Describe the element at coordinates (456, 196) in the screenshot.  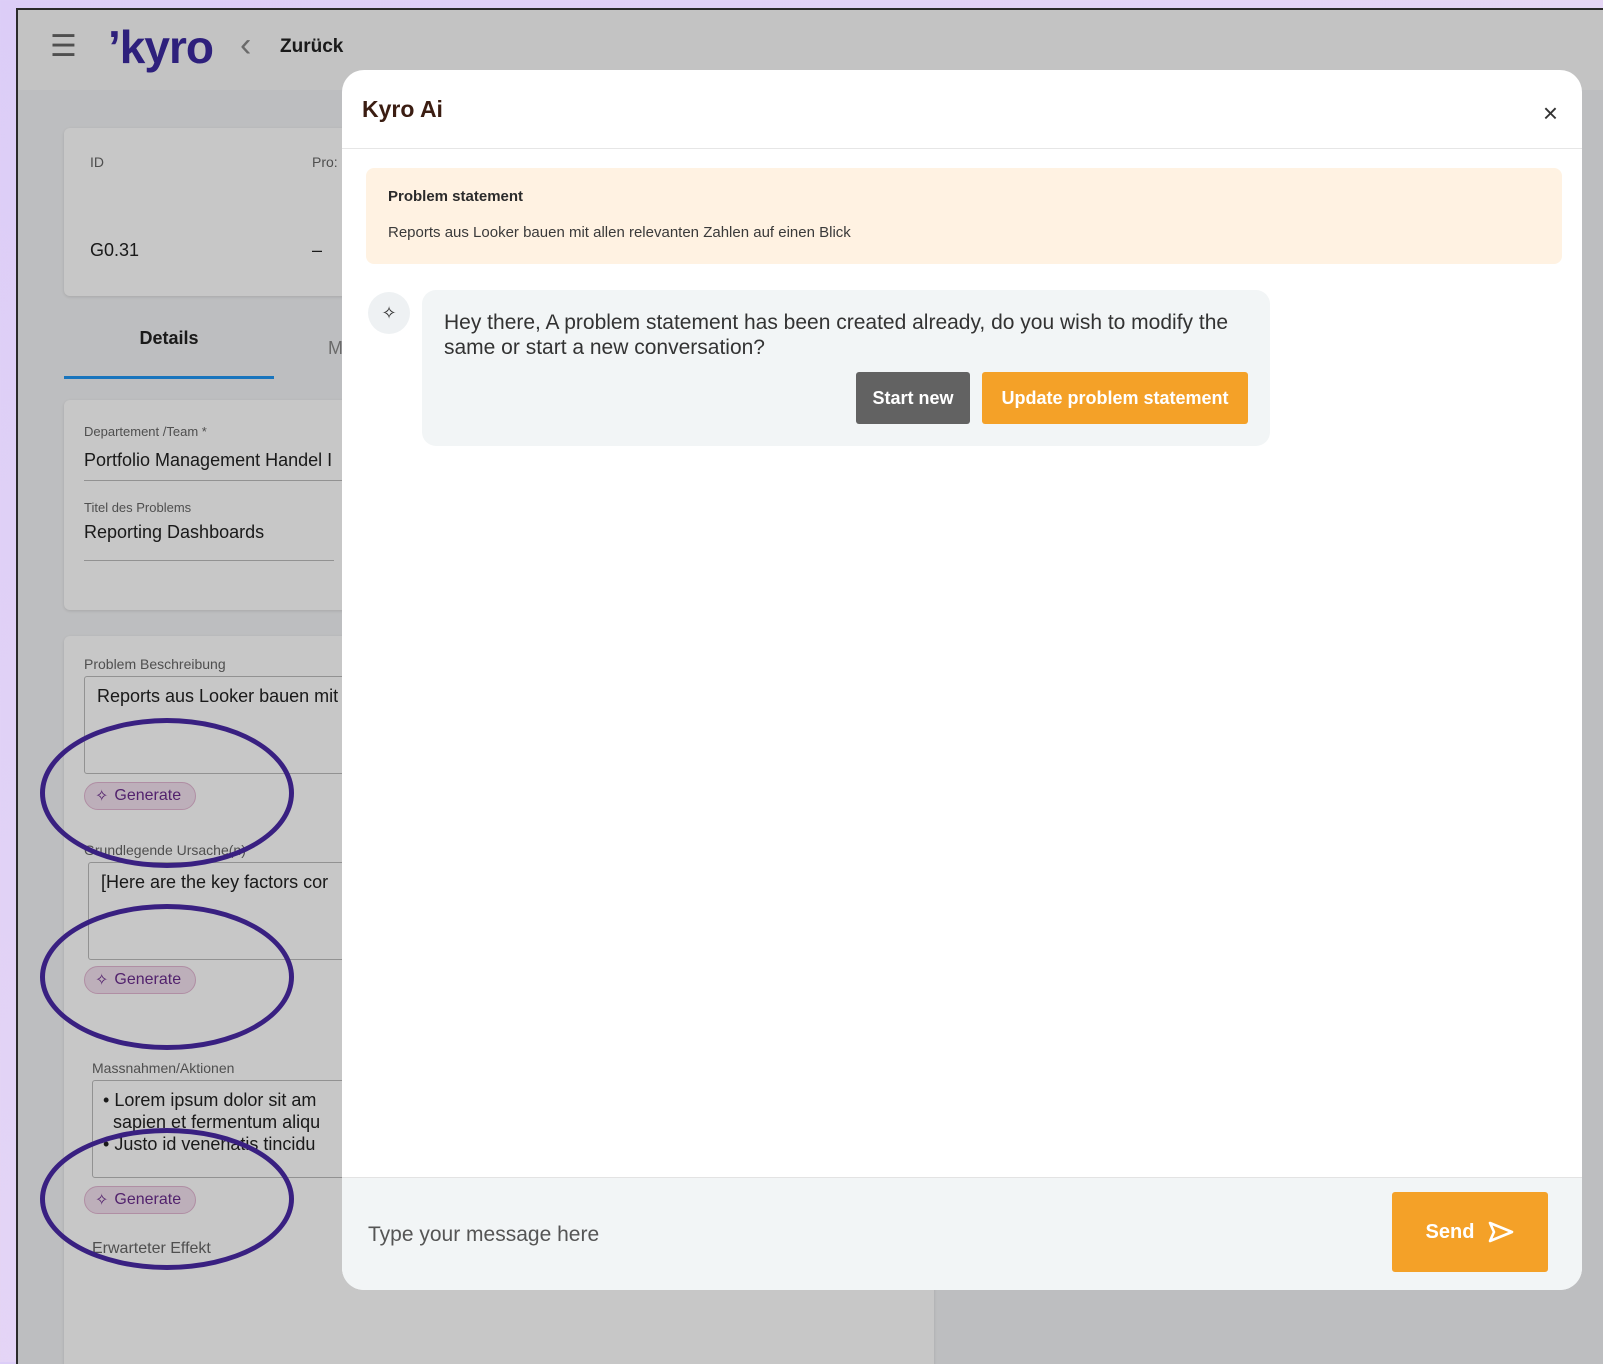
I see `problem-statement-title: Problem statement` at that location.